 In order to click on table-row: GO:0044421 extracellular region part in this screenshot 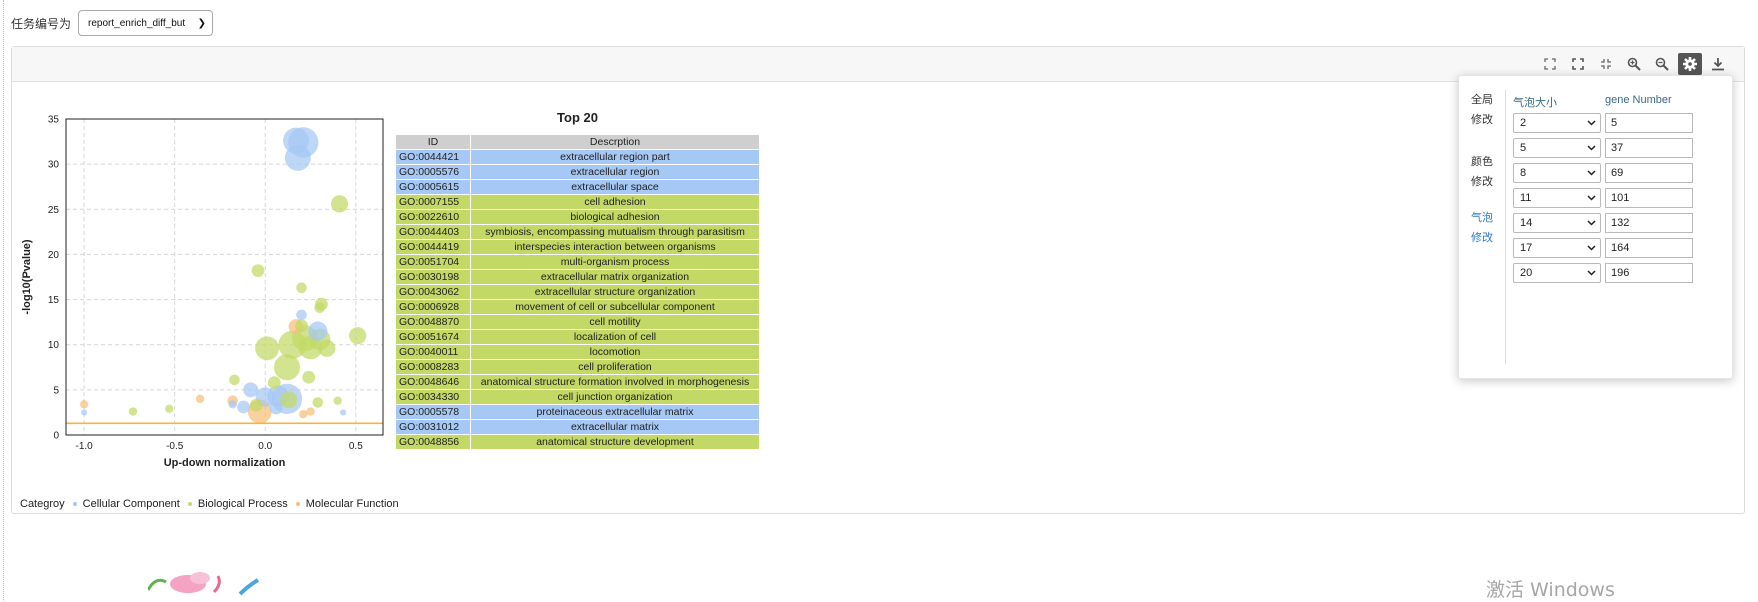, I will do `click(577, 157)`.